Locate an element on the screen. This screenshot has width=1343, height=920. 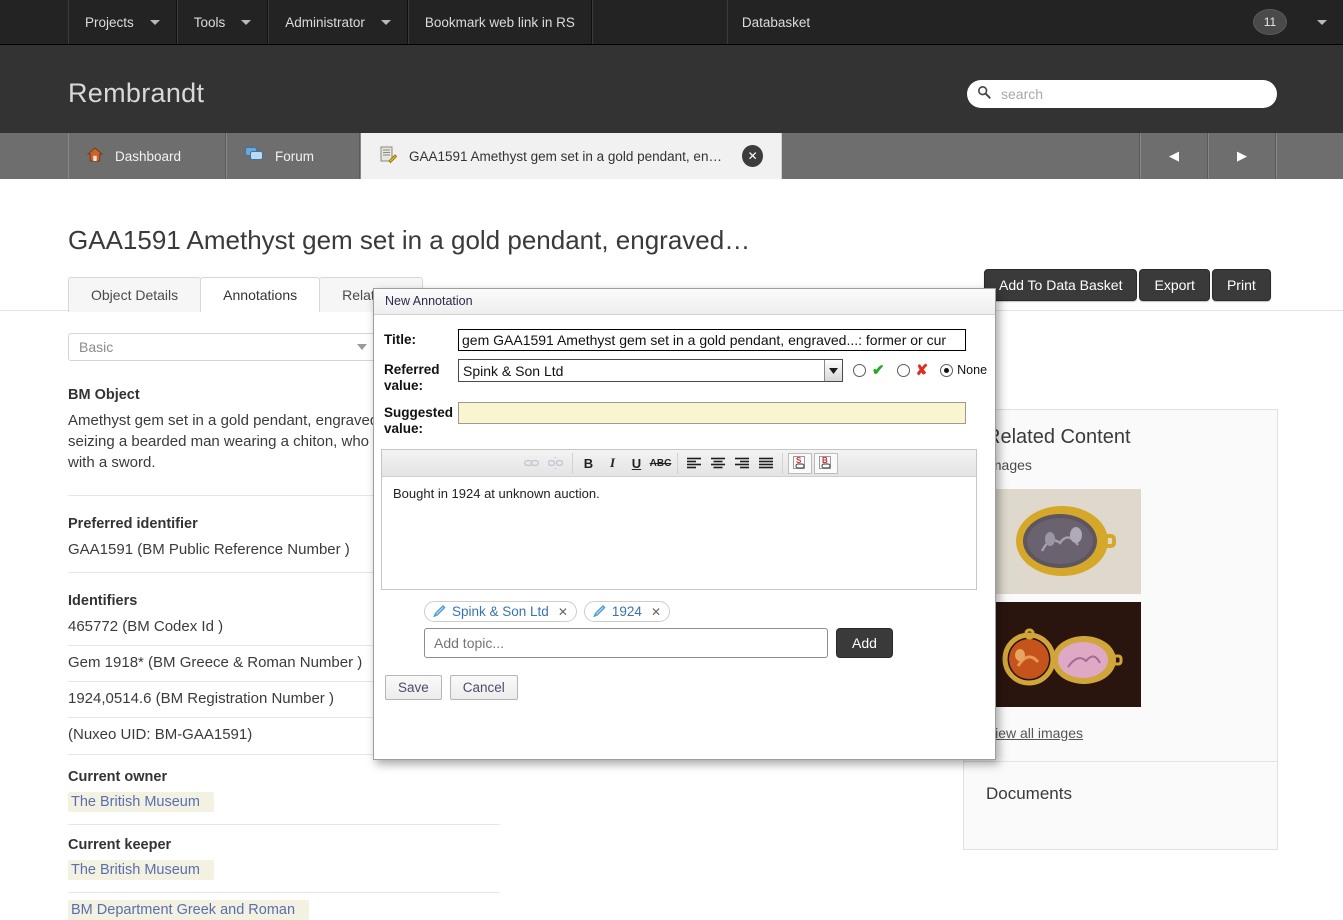
body-link-icon: B is located at coordinates (825, 463).